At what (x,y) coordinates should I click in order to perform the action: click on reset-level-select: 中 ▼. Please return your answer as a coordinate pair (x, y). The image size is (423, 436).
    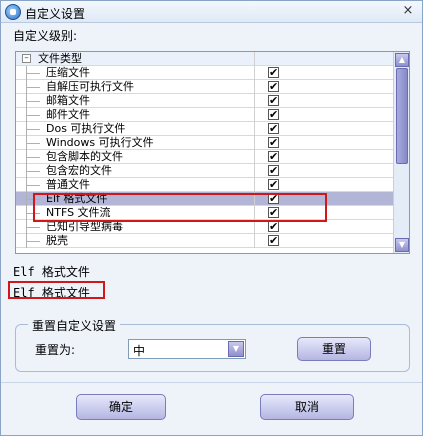
    Looking at the image, I should click on (187, 349).